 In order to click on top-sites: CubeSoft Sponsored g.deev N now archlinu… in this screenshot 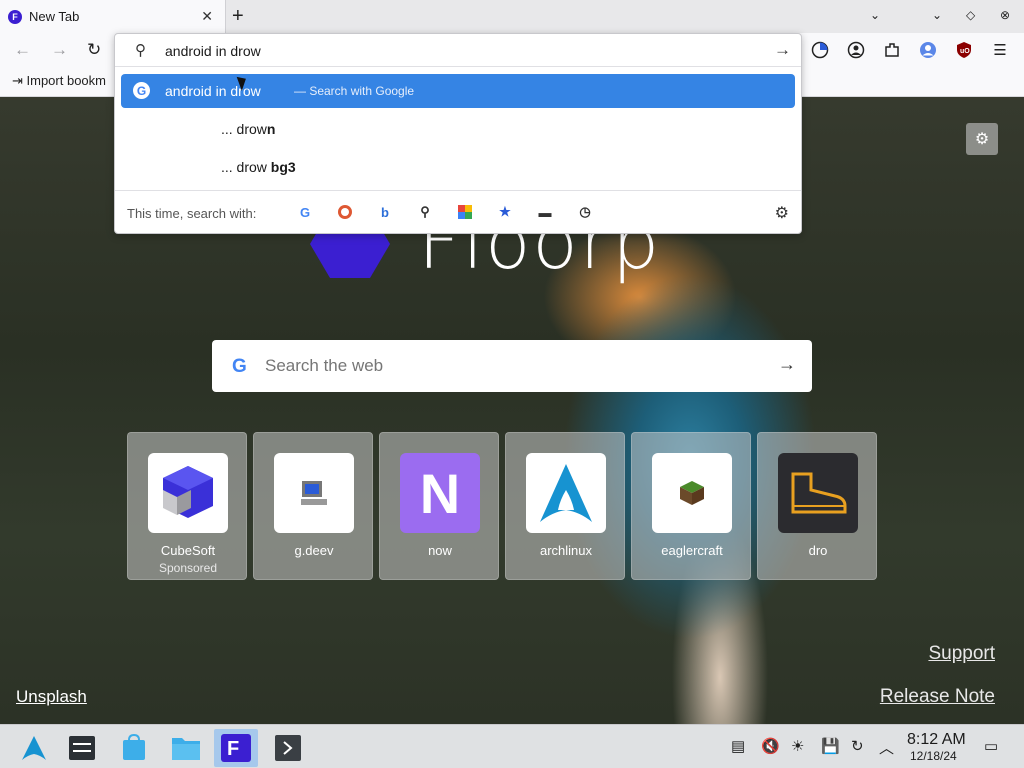, I will do `click(507, 507)`.